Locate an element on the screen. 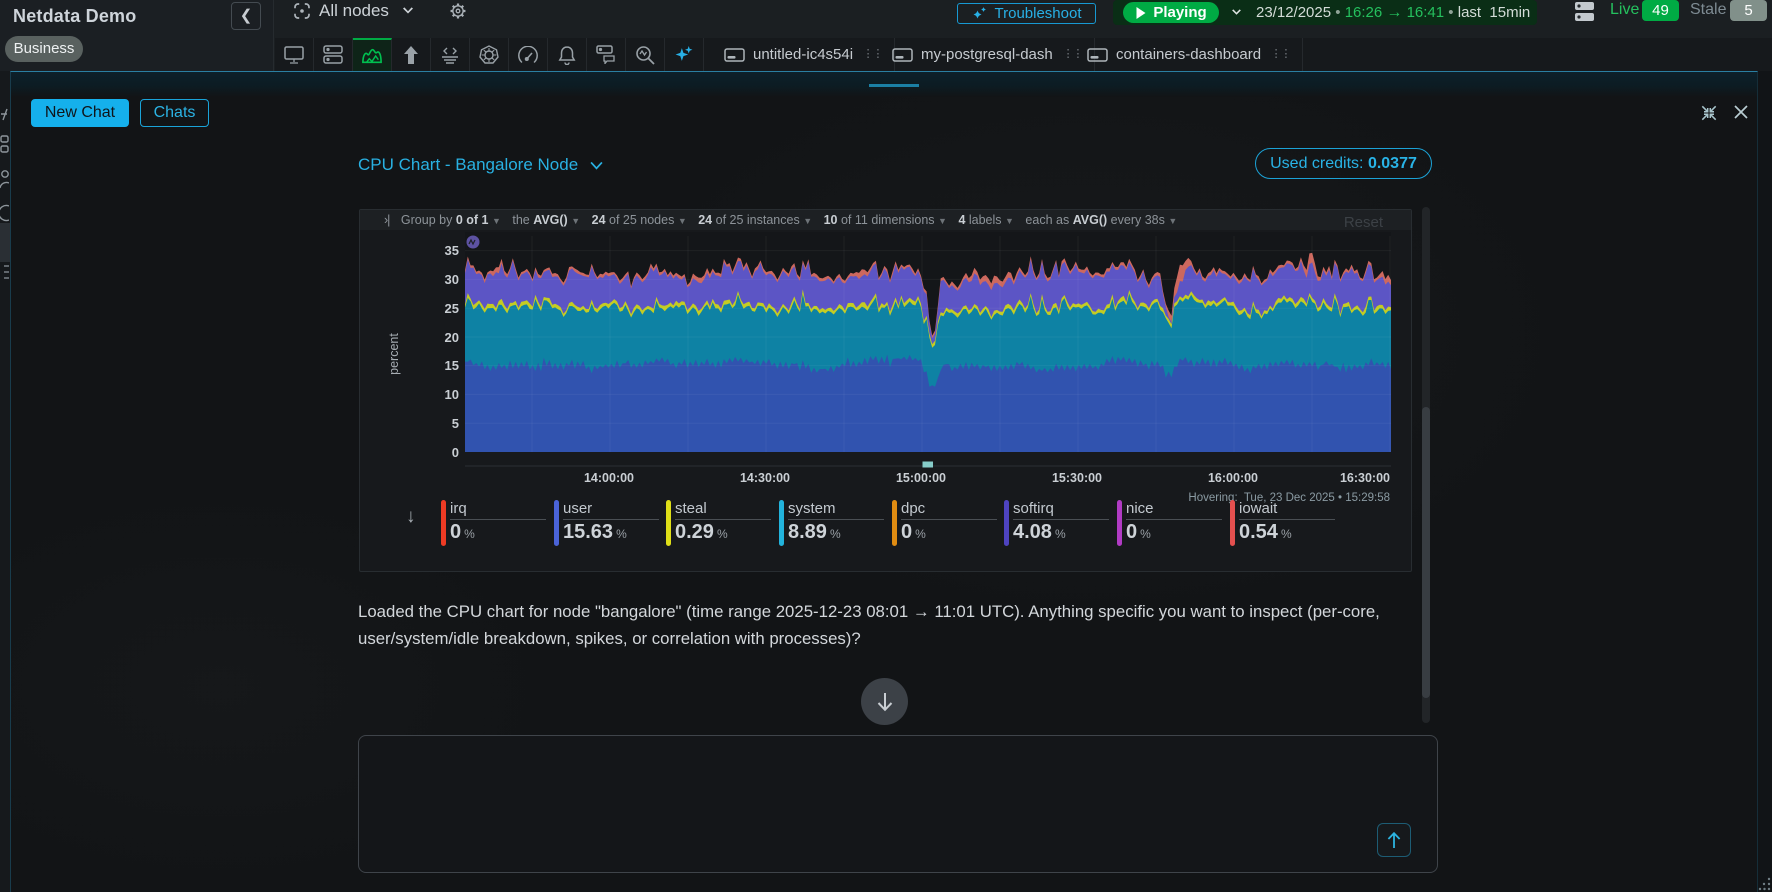 This screenshot has height=892, width=1772. svg-text: 16:30:00 is located at coordinates (1365, 478).